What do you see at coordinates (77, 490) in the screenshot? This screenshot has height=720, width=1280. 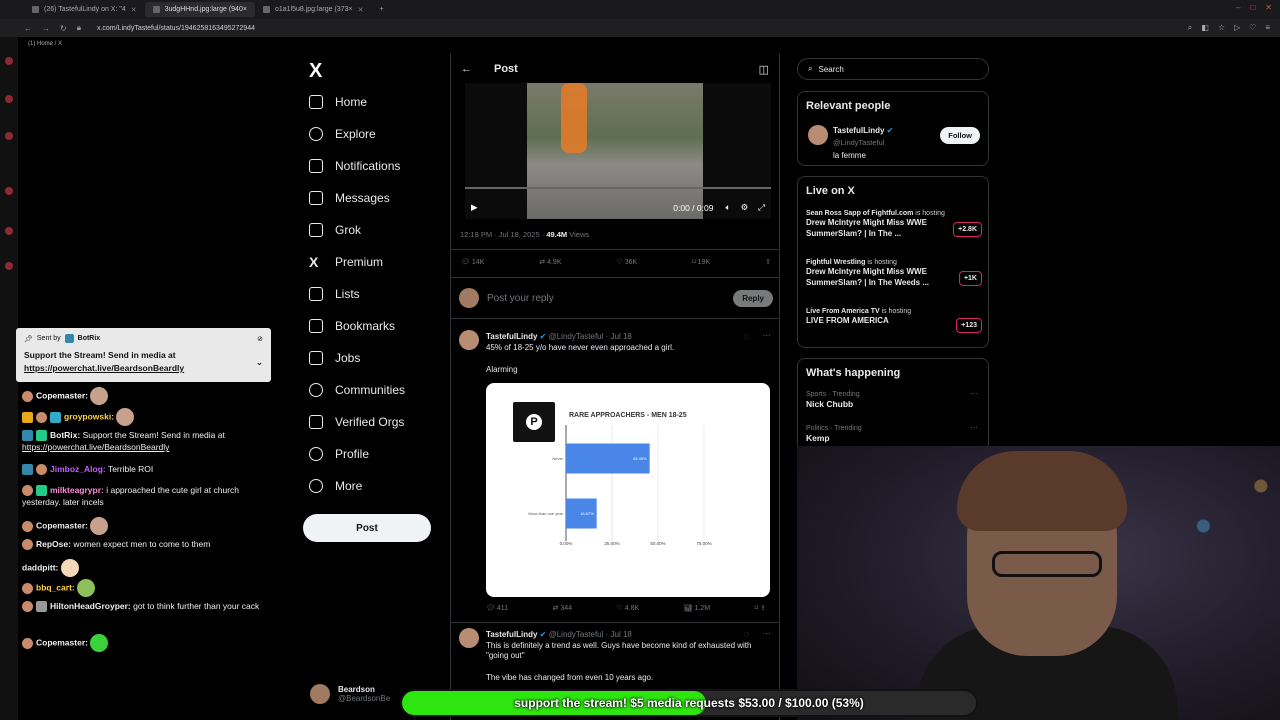 I see `chat-username: milkteagrypr:` at bounding box center [77, 490].